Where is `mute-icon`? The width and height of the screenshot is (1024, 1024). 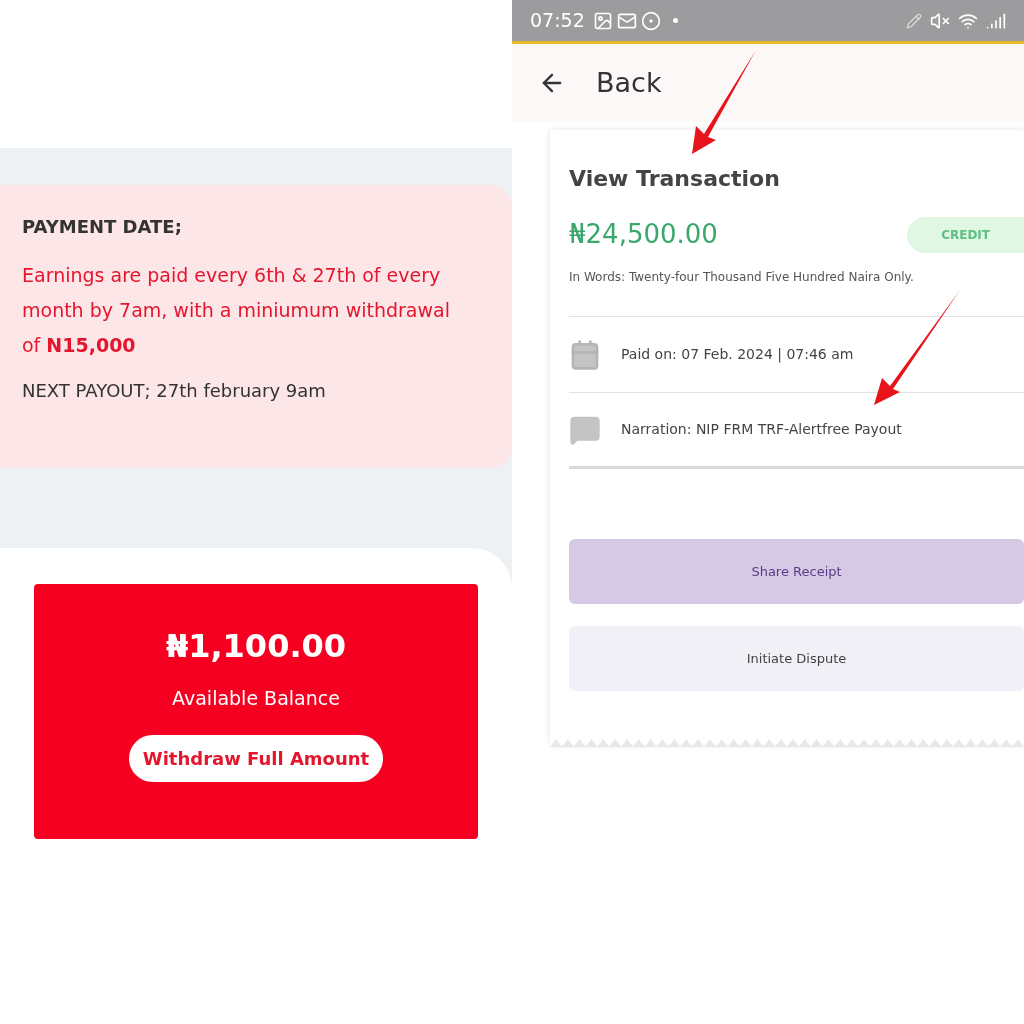
mute-icon is located at coordinates (940, 20).